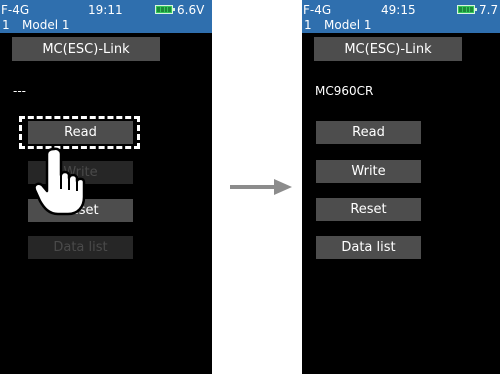  I want to click on timer-display: 19:11, so click(105, 10).